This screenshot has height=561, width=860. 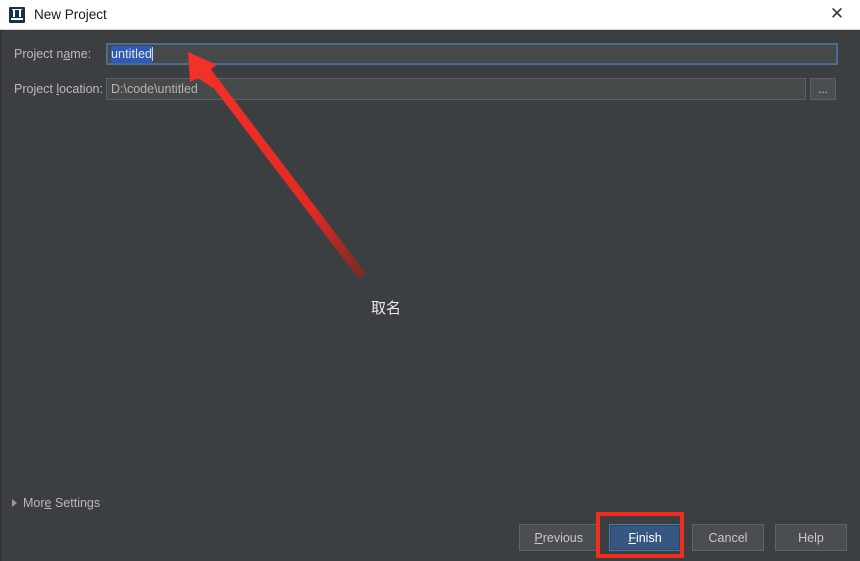 I want to click on close-icon: ✕, so click(x=837, y=14).